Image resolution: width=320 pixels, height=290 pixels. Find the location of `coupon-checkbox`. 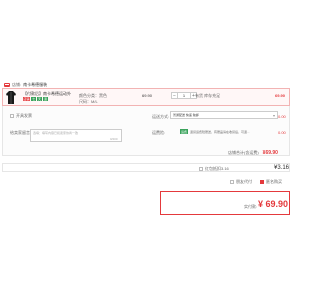

coupon-checkbox is located at coordinates (201, 169).